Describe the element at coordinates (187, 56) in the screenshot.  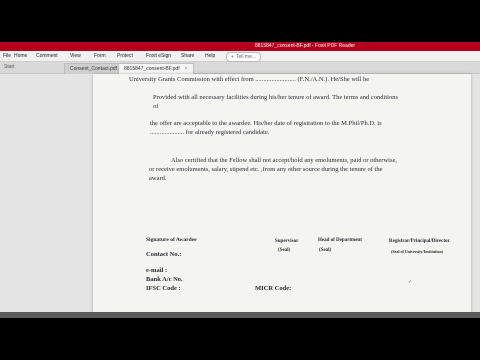
I see `menu-share: Share` at that location.